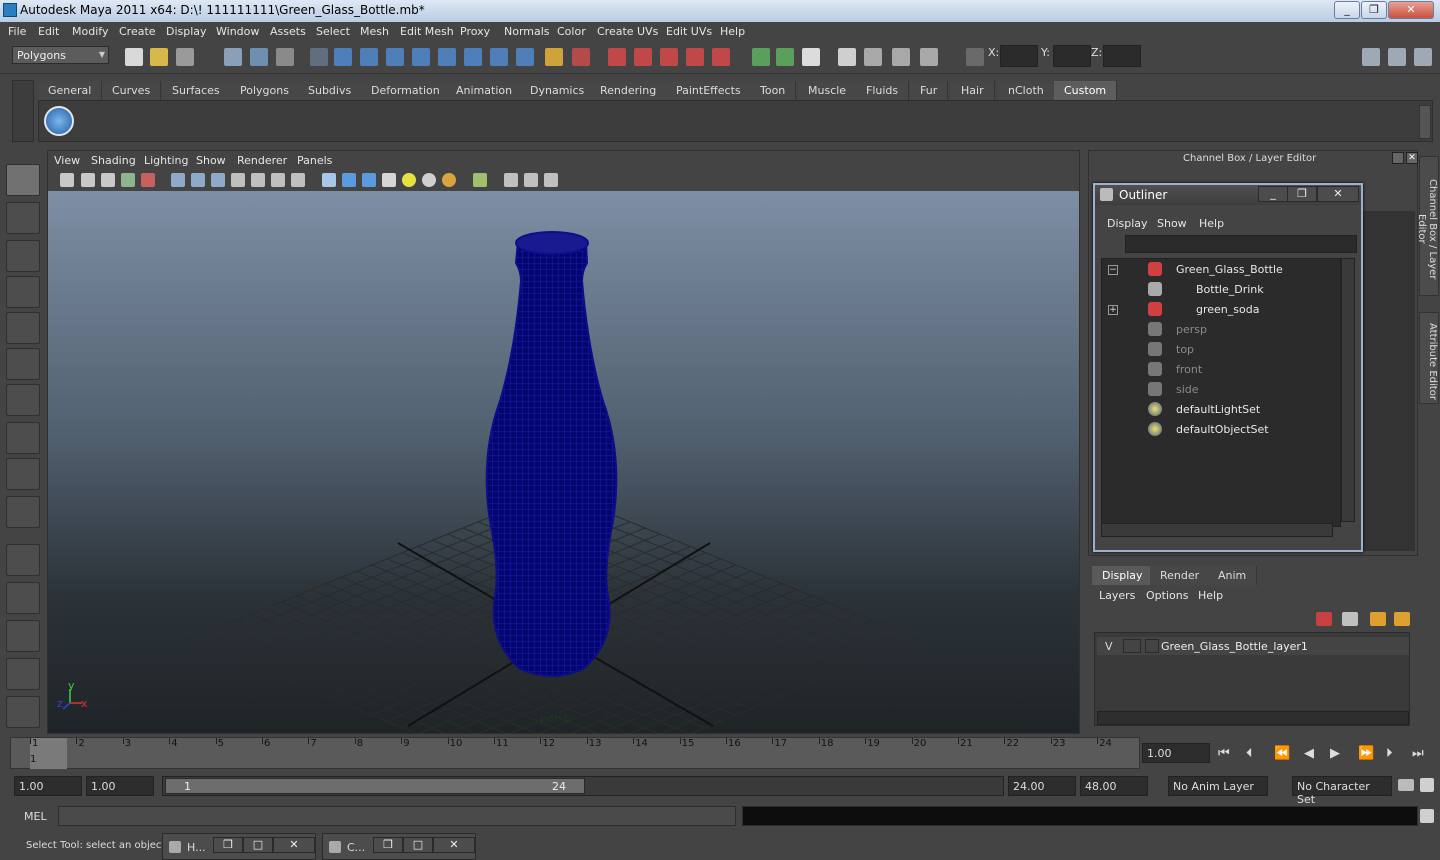 This screenshot has height=860, width=1440. Describe the element at coordinates (929, 90) in the screenshot. I see `tab-fur: Fur` at that location.